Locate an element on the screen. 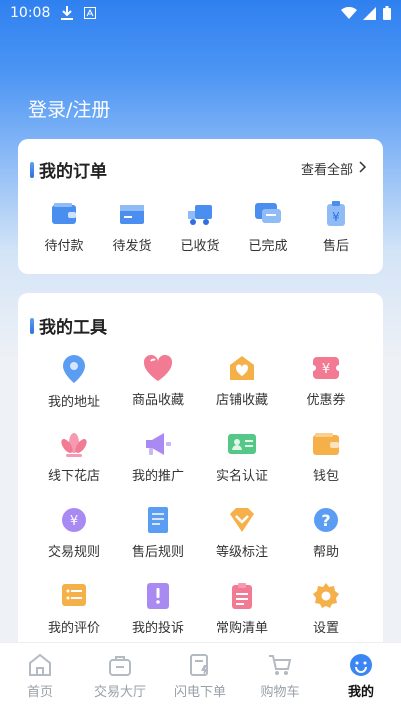  tool-label: 交易规则 is located at coordinates (73, 552).